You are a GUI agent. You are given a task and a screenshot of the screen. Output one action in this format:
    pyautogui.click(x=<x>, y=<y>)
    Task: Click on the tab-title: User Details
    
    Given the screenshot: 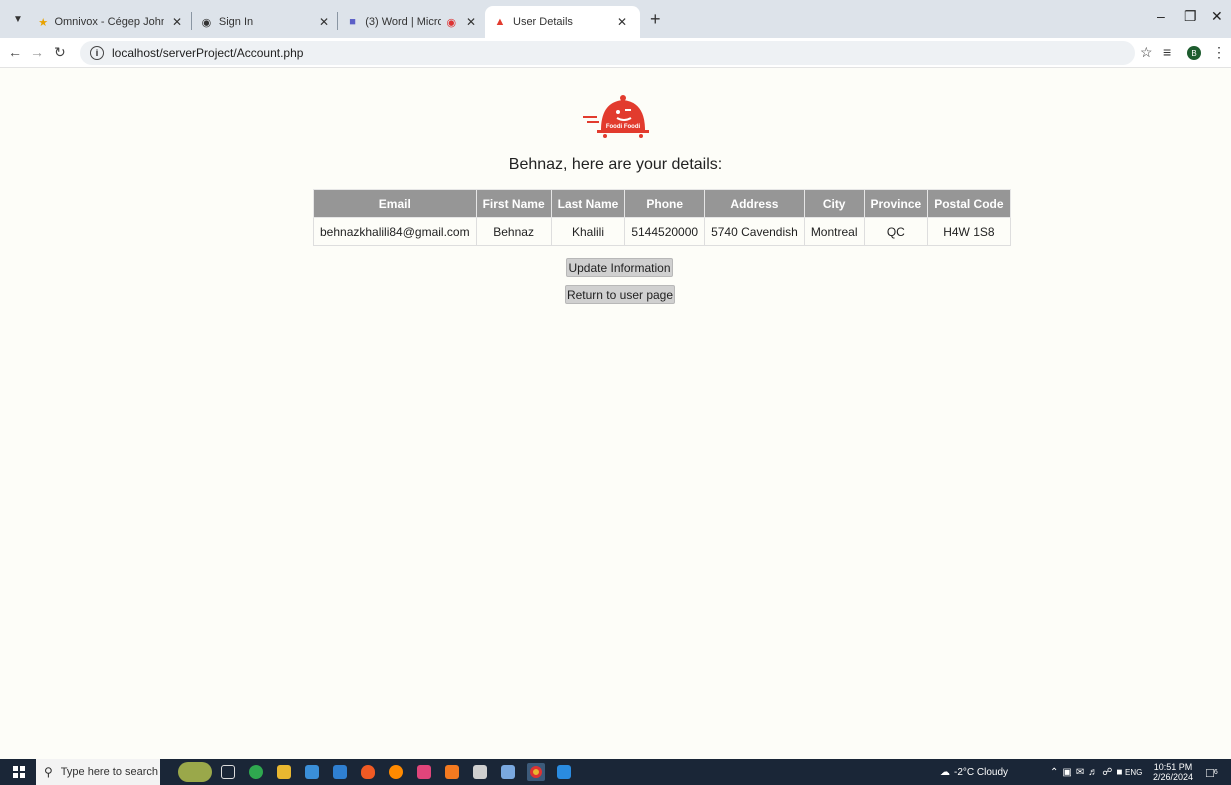 What is the action you would take?
    pyautogui.click(x=543, y=22)
    